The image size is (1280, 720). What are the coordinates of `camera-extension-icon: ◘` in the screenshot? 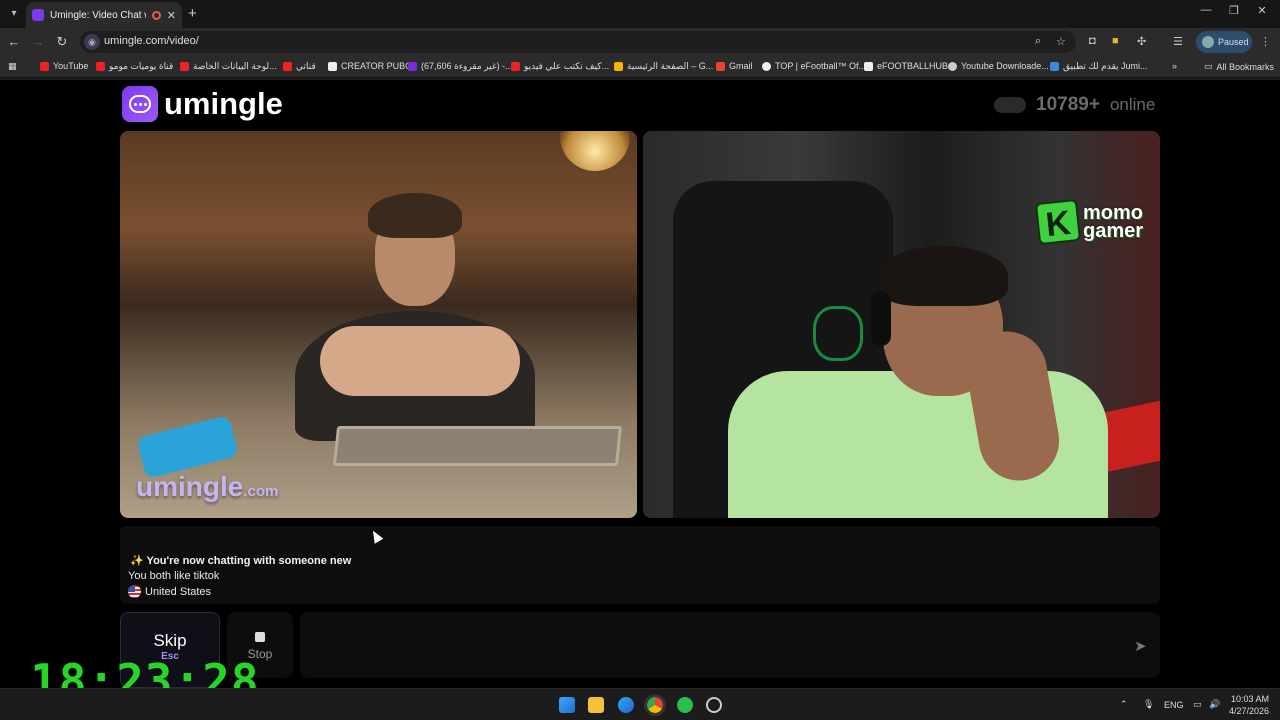 It's located at (1092, 41).